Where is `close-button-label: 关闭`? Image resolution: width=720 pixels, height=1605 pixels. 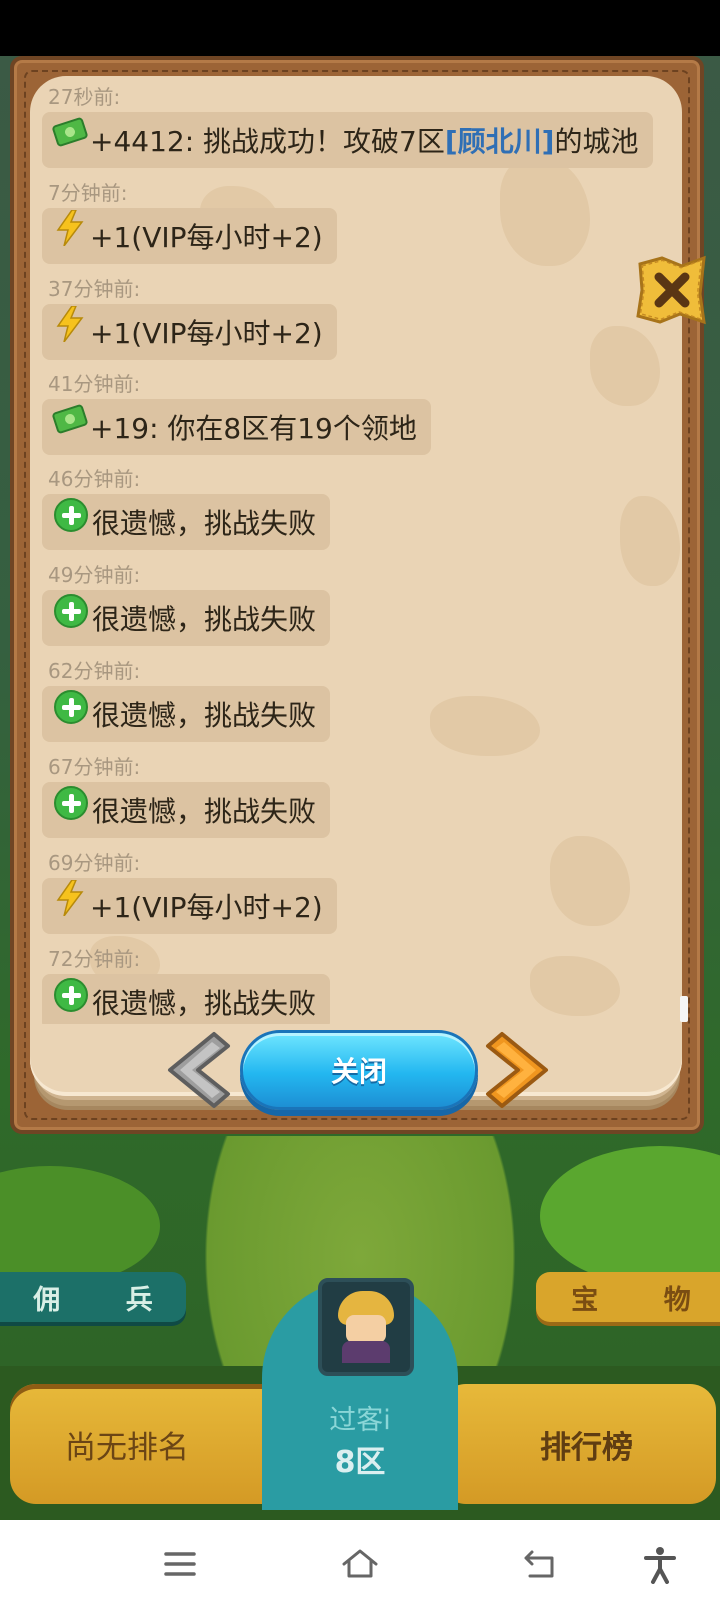
close-button-label: 关闭 is located at coordinates (358, 1071).